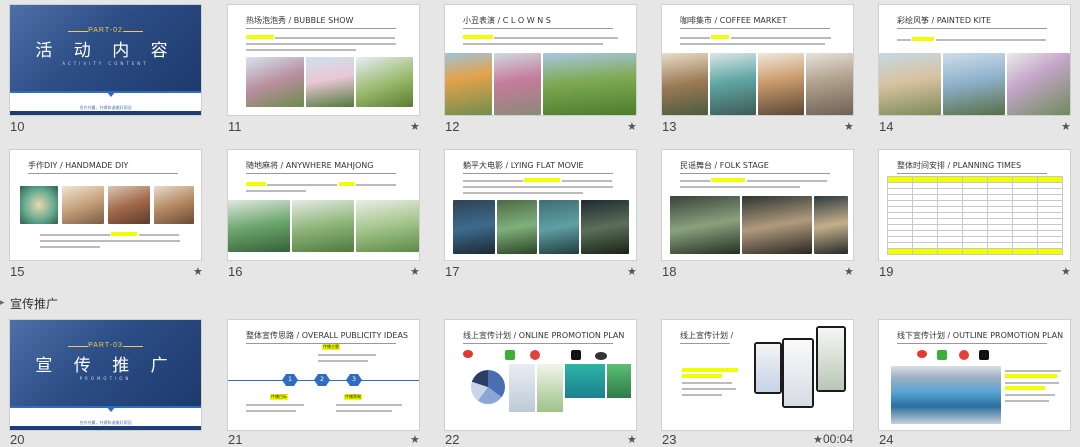  What do you see at coordinates (2, 303) in the screenshot?
I see `chevron-right-icon: ▸` at bounding box center [2, 303].